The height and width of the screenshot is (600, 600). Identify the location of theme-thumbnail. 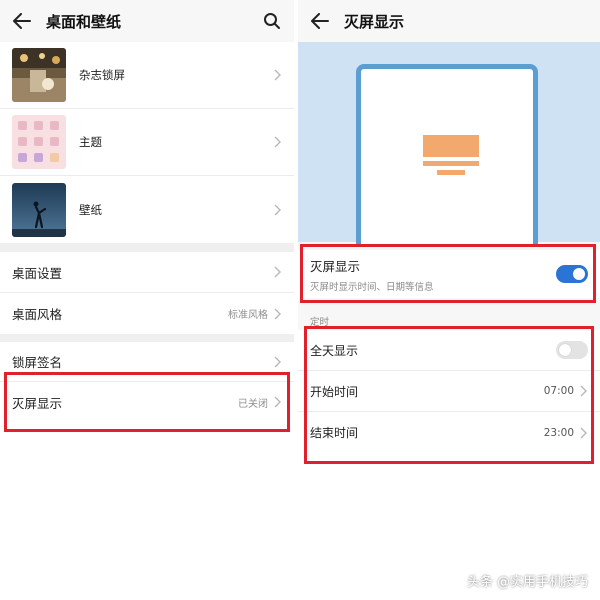
(39, 142).